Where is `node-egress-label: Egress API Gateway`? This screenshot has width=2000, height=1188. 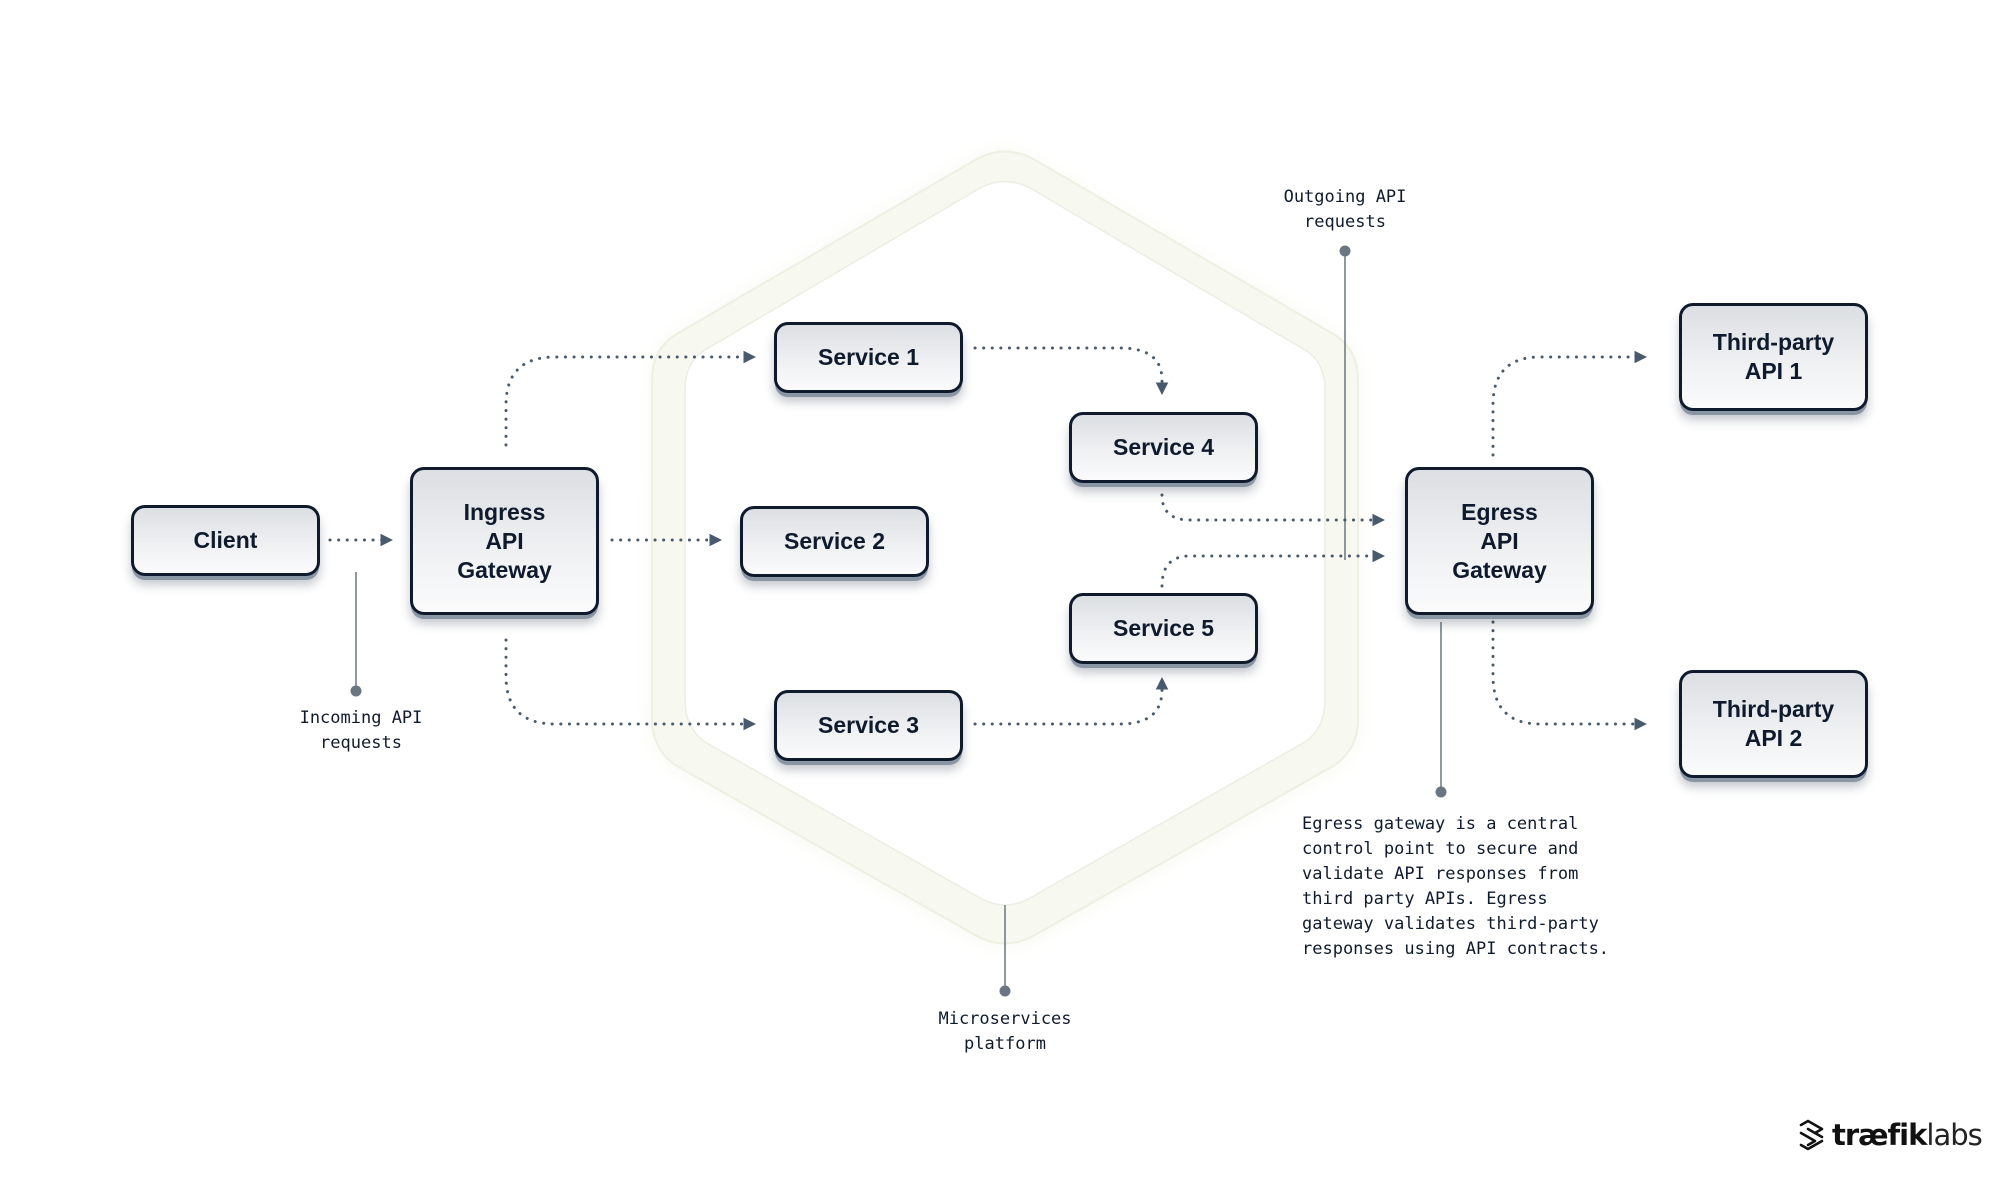 node-egress-label: Egress API Gateway is located at coordinates (1499, 540).